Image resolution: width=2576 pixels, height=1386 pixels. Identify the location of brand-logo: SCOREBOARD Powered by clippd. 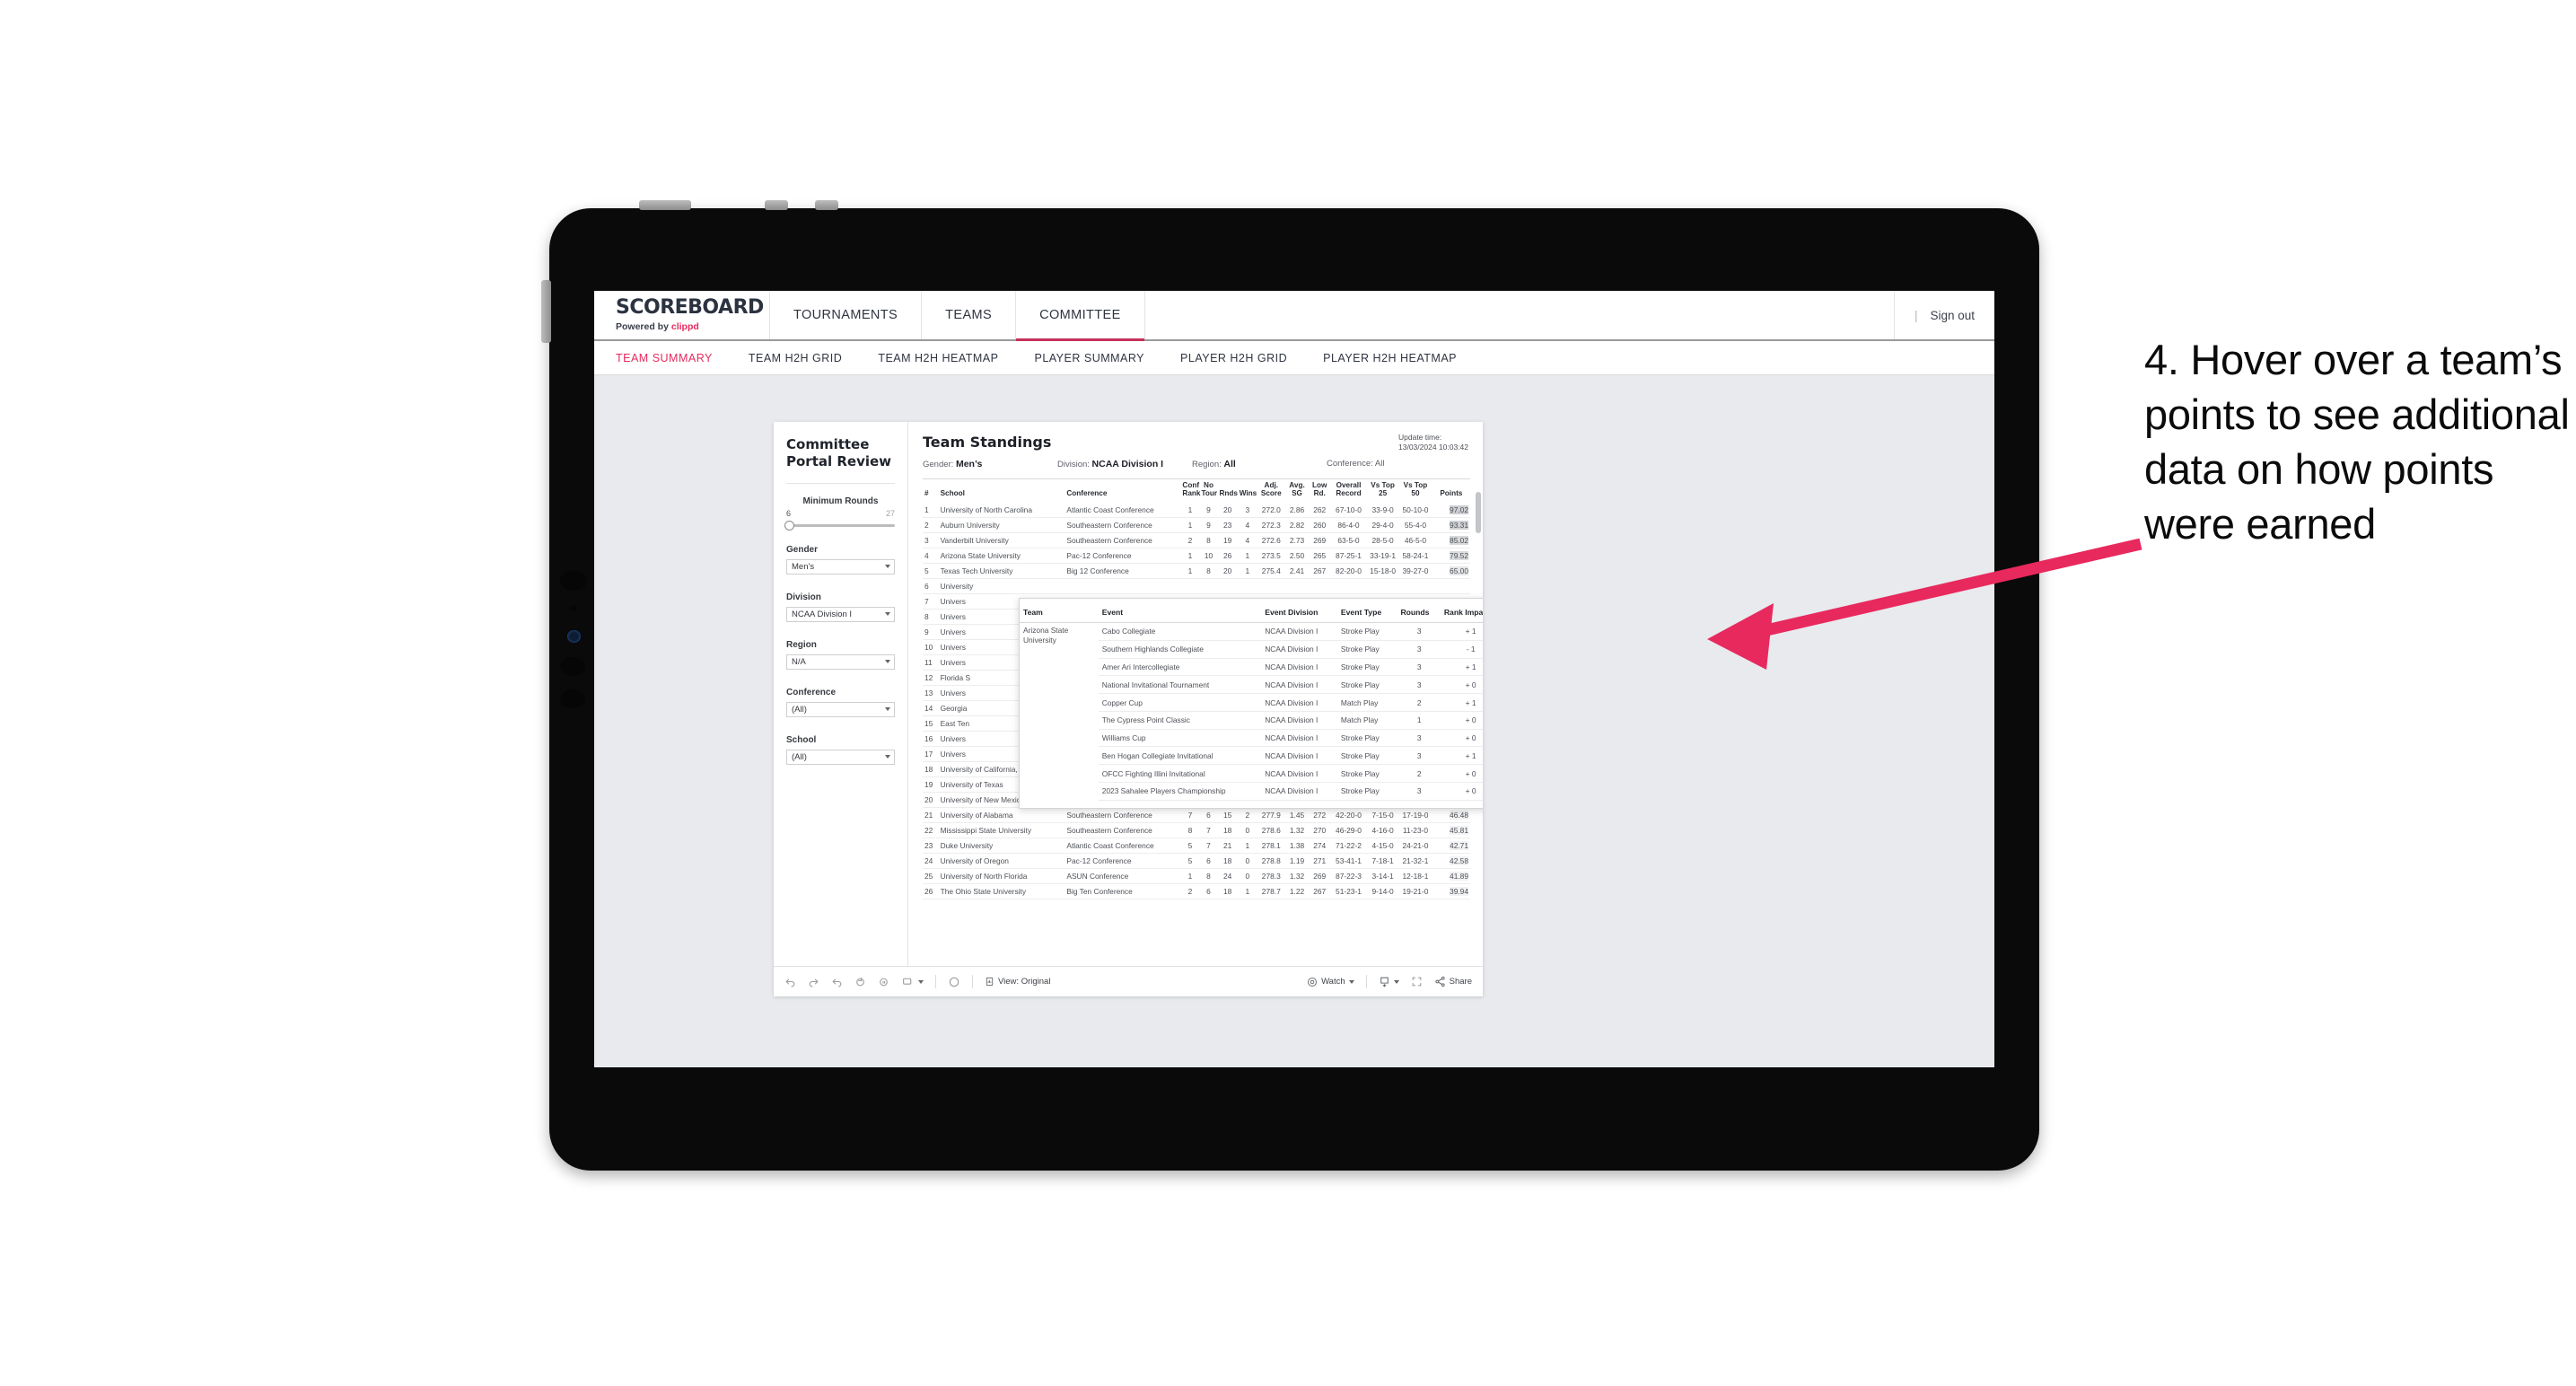
(682, 315).